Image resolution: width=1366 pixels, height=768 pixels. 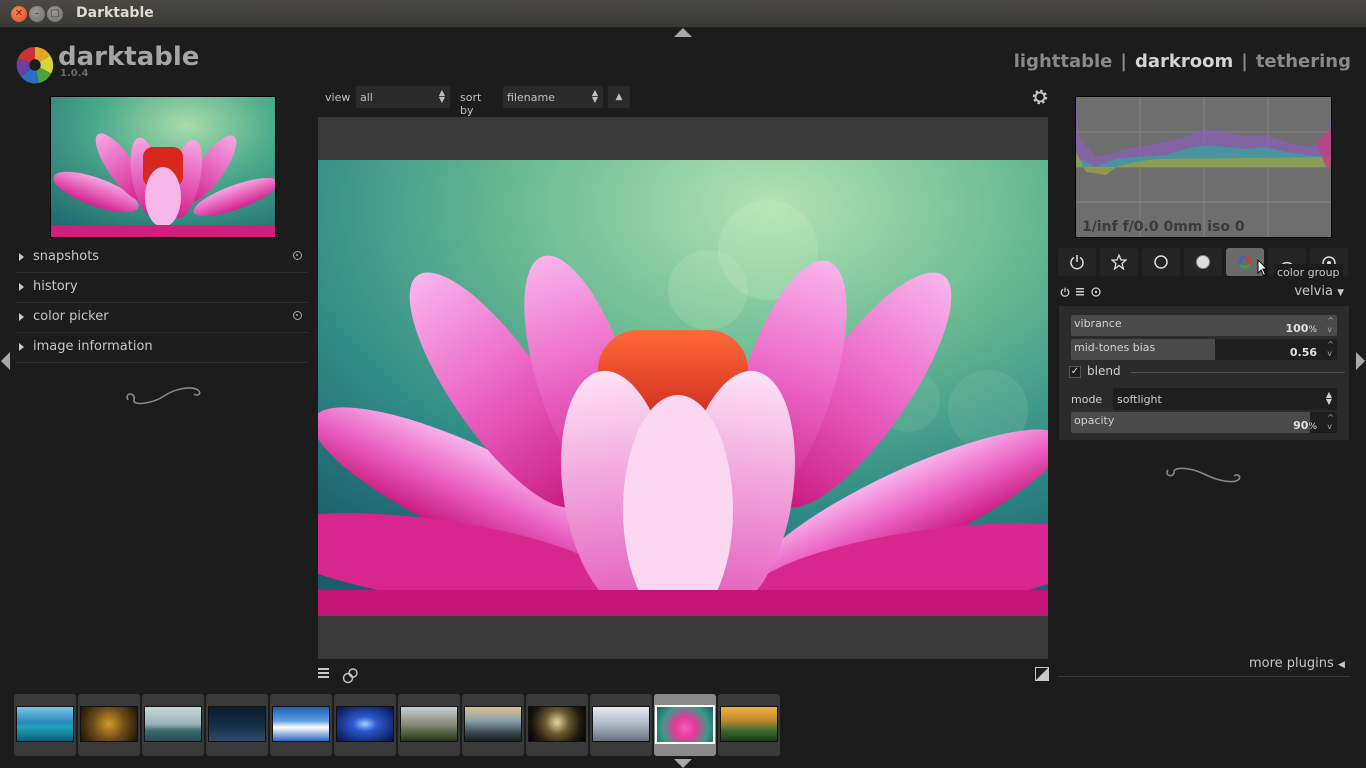 What do you see at coordinates (162, 318) in the screenshot?
I see `color-picker-panel: color picker` at bounding box center [162, 318].